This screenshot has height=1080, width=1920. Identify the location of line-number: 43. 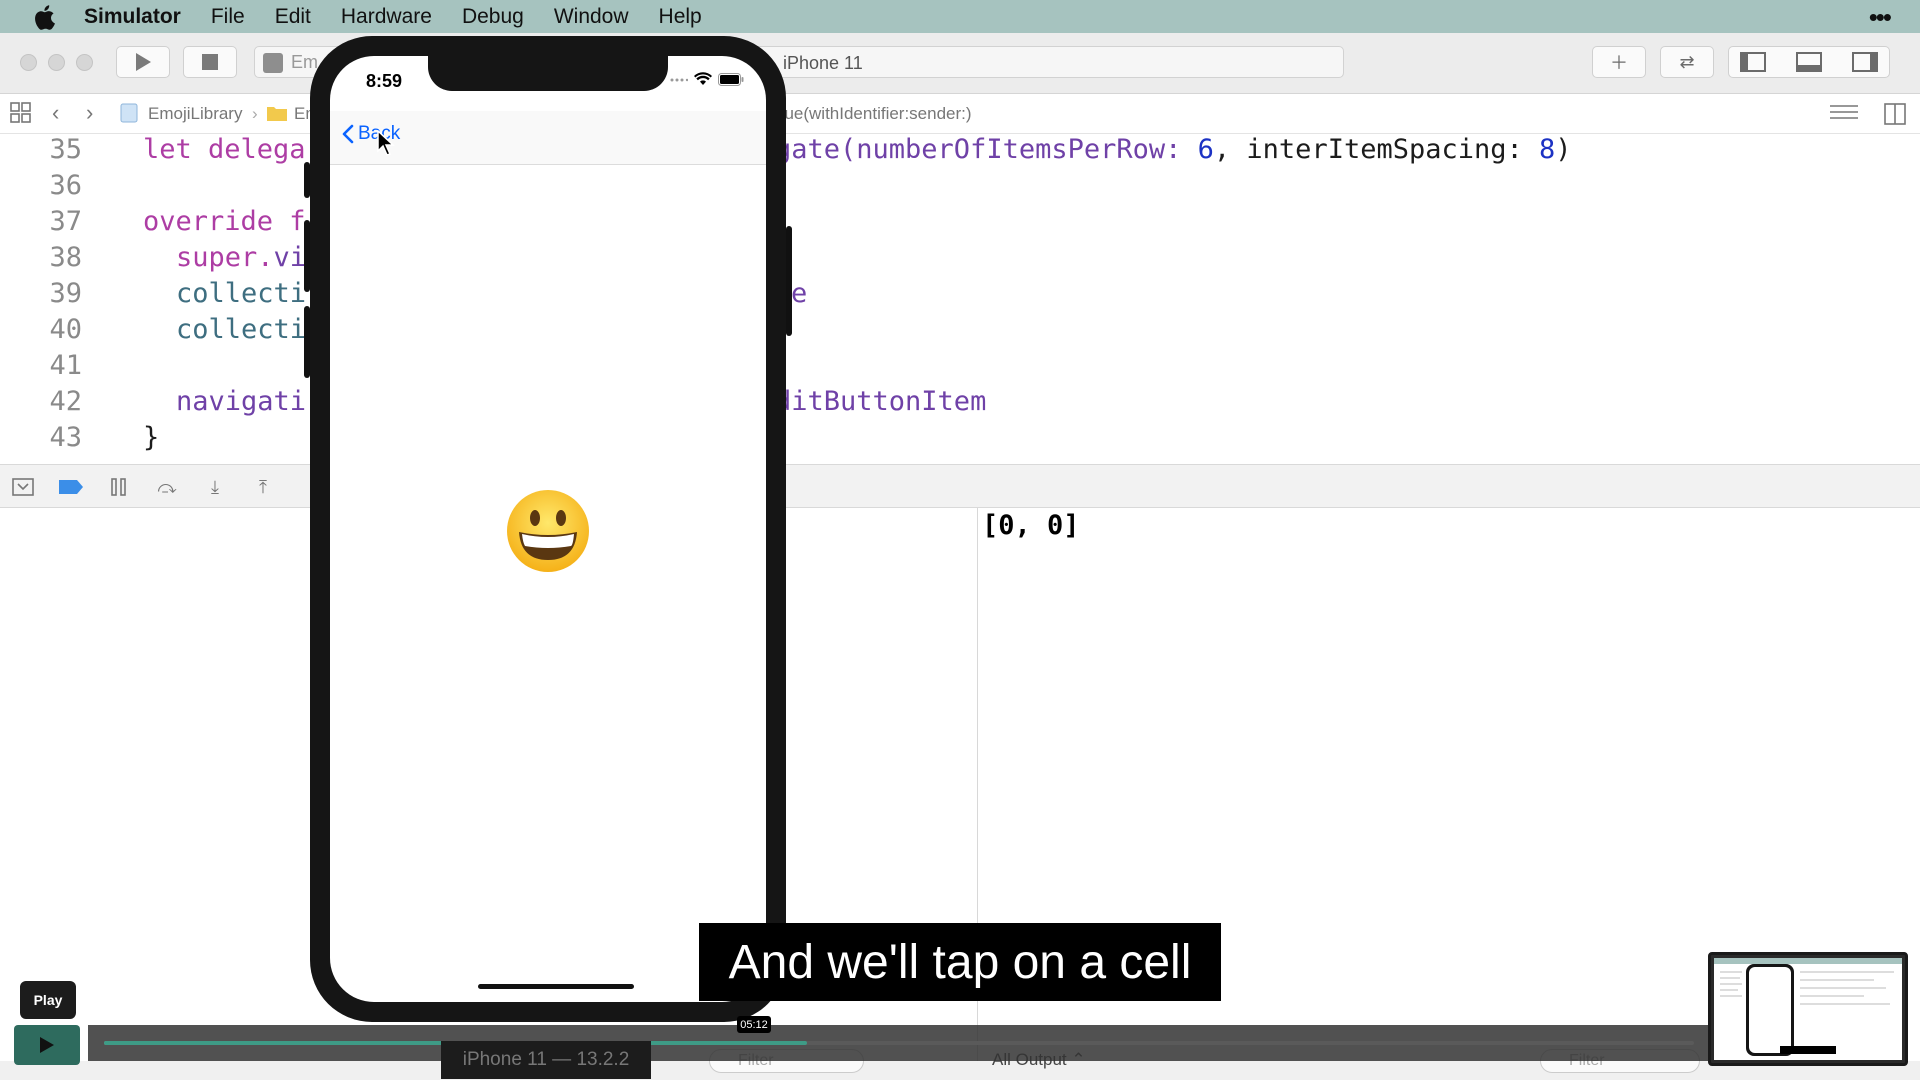
(65, 437).